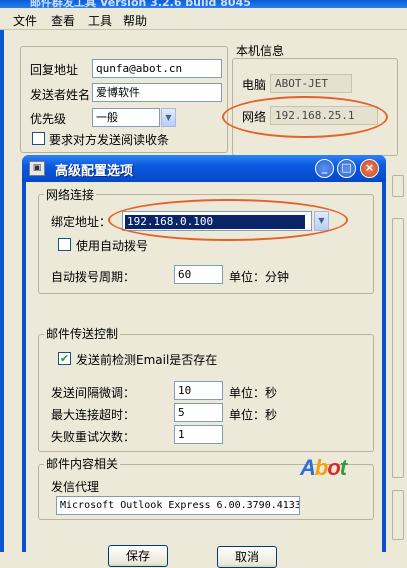 This screenshot has width=407, height=568. What do you see at coordinates (323, 467) in the screenshot?
I see `abot-logo: Abot` at bounding box center [323, 467].